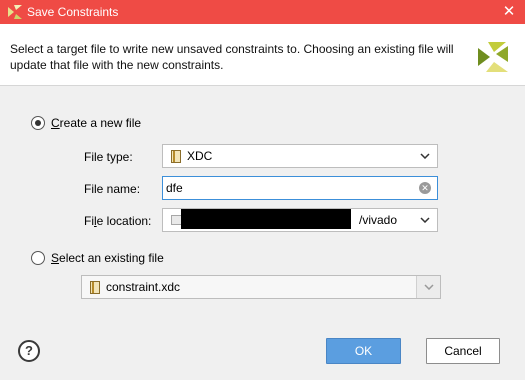 Image resolution: width=525 pixels, height=380 pixels. What do you see at coordinates (363, 351) in the screenshot?
I see `ok-button: OK` at bounding box center [363, 351].